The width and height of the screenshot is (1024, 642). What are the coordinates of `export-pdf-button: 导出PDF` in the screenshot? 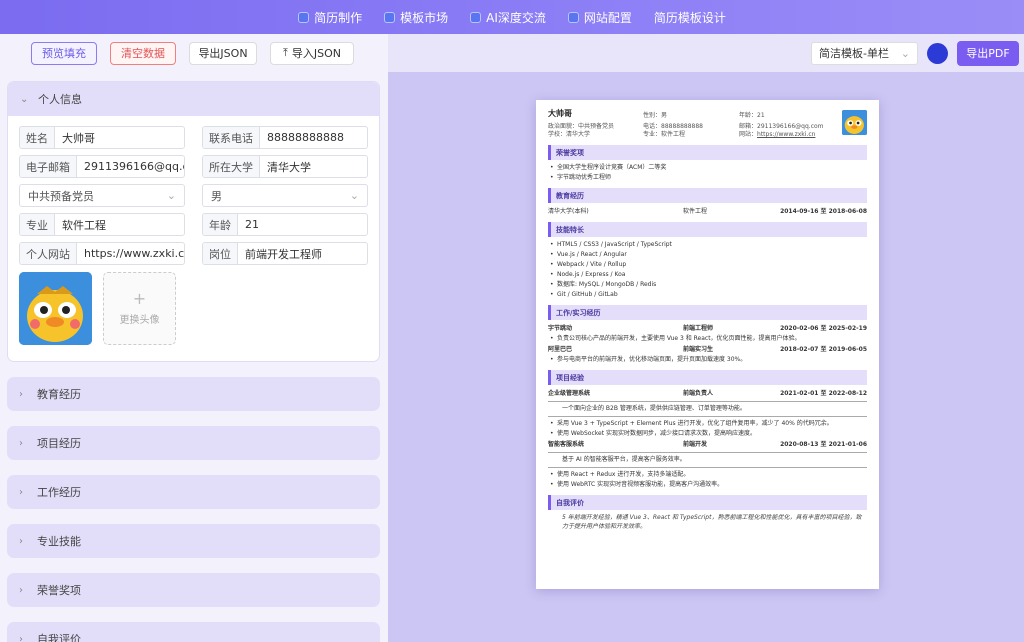 It's located at (988, 53).